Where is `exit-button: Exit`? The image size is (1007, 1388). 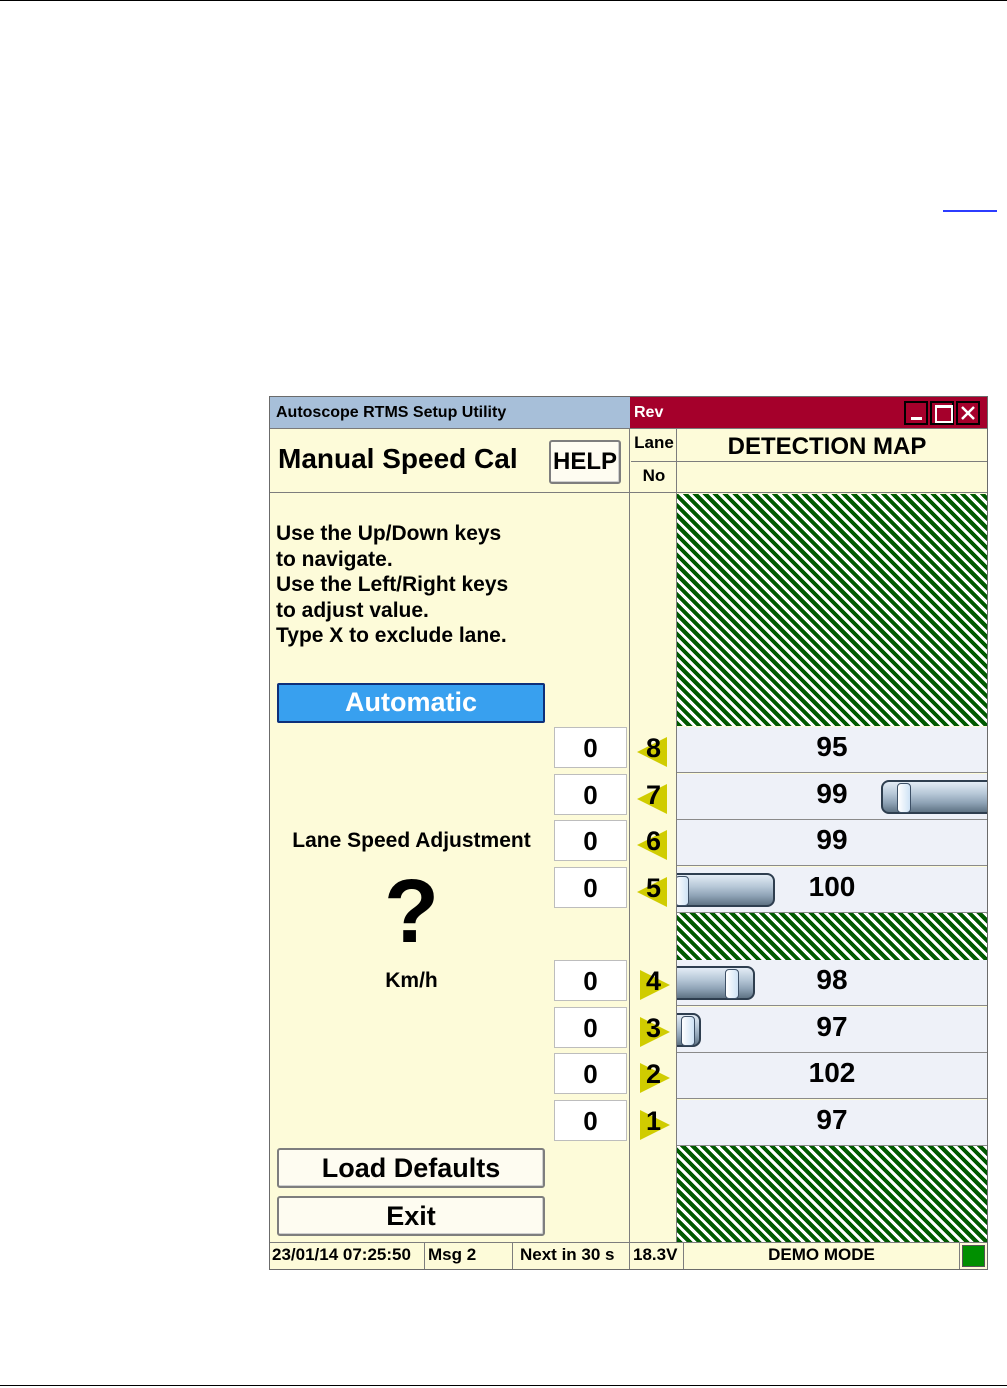
exit-button: Exit is located at coordinates (411, 1216).